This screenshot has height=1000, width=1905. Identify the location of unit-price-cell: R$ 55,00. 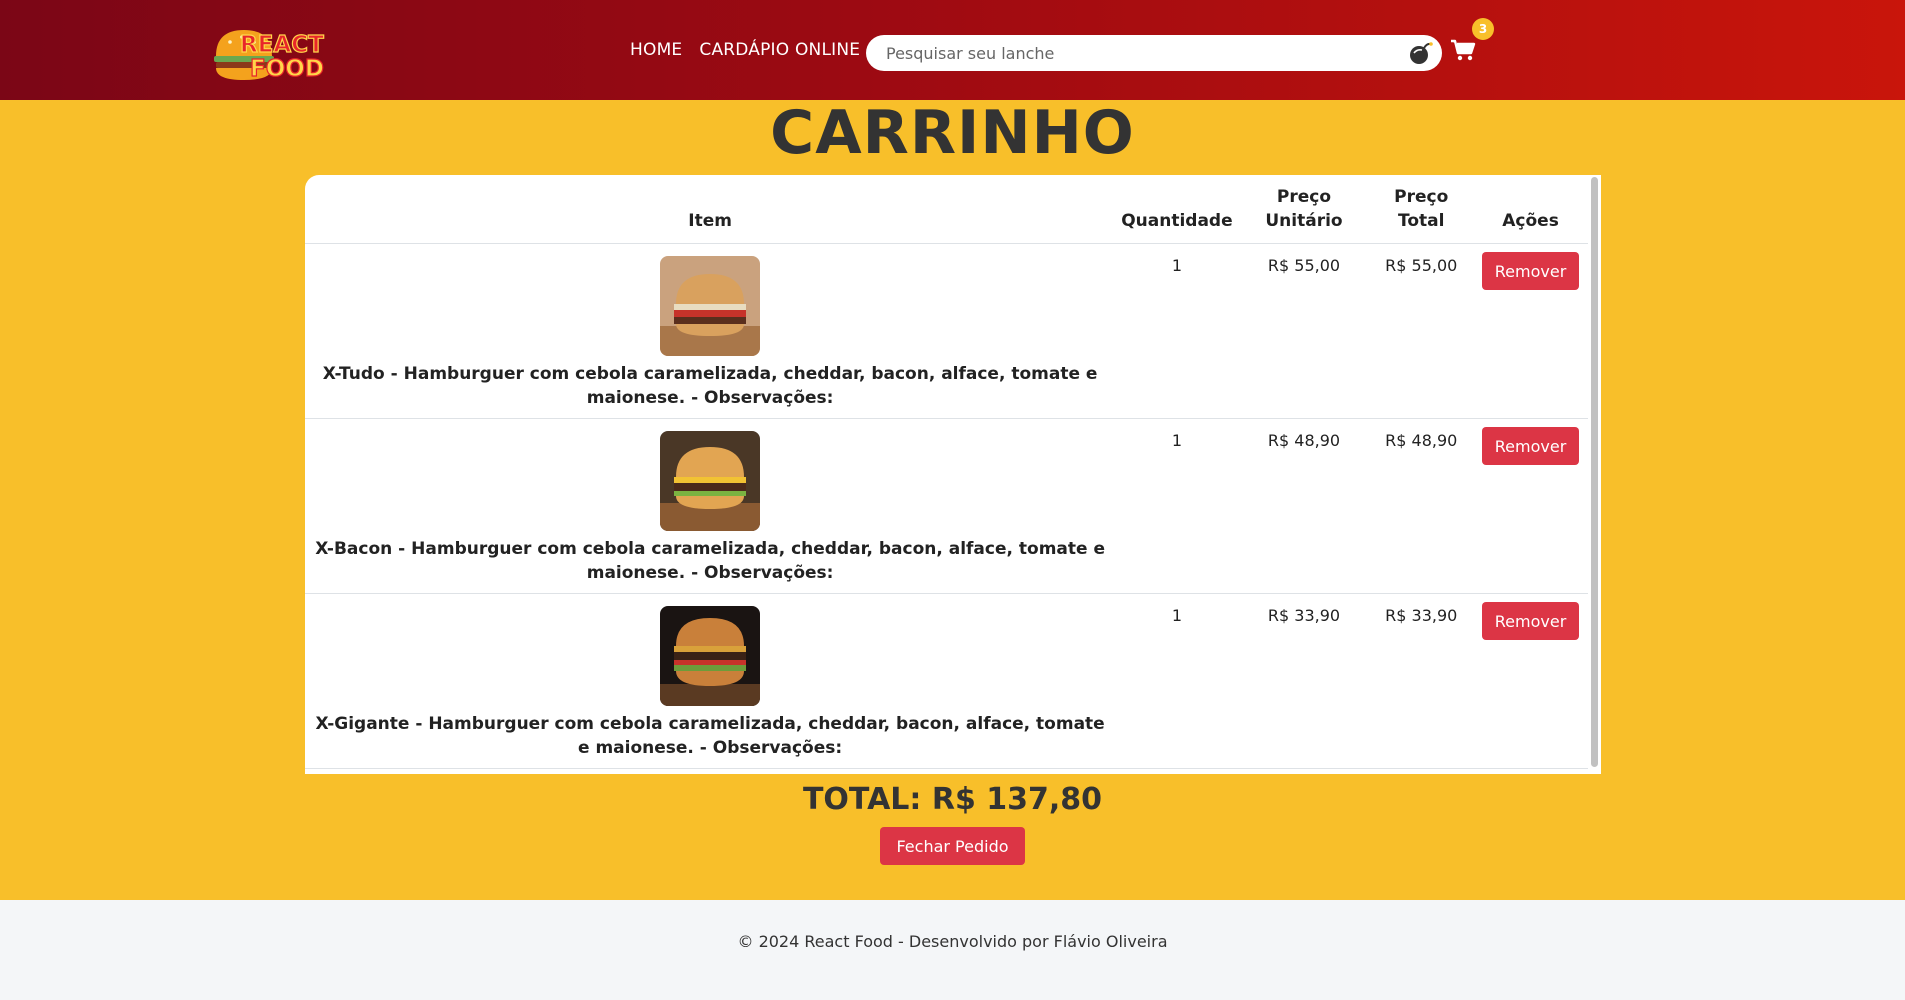
(1304, 331).